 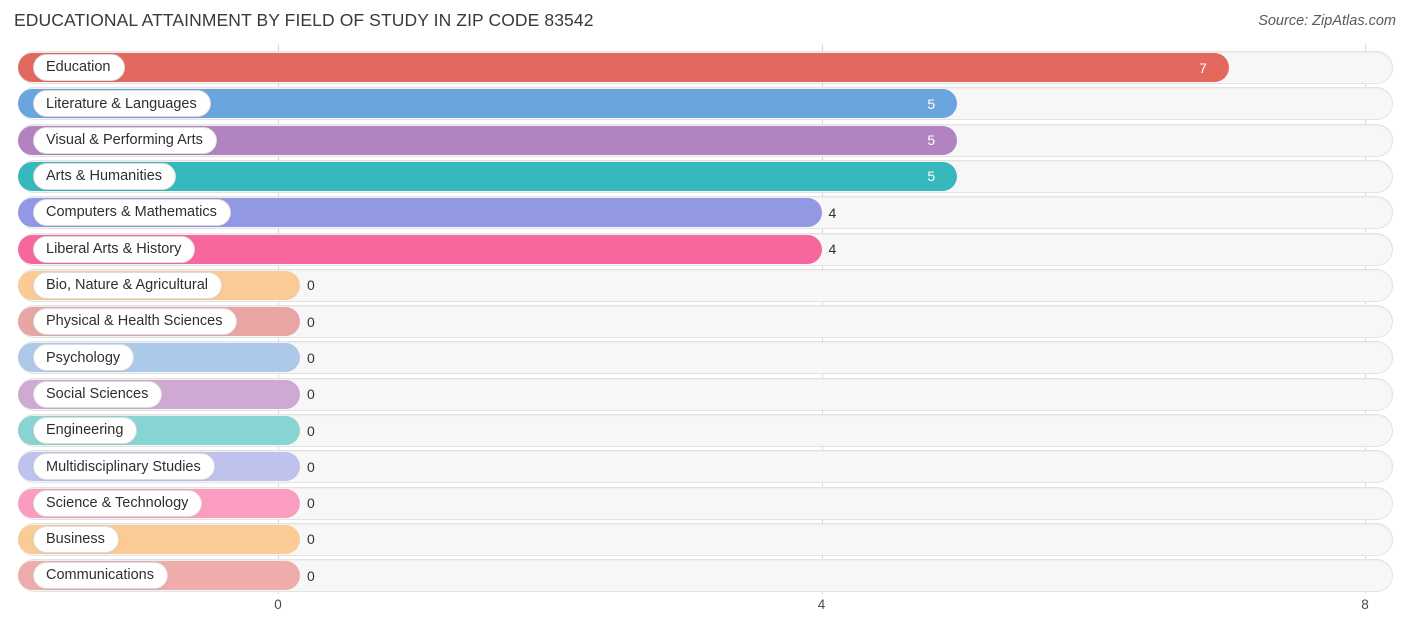 I want to click on bar-category-label: Bio, Nature & Agricultural, so click(x=127, y=285).